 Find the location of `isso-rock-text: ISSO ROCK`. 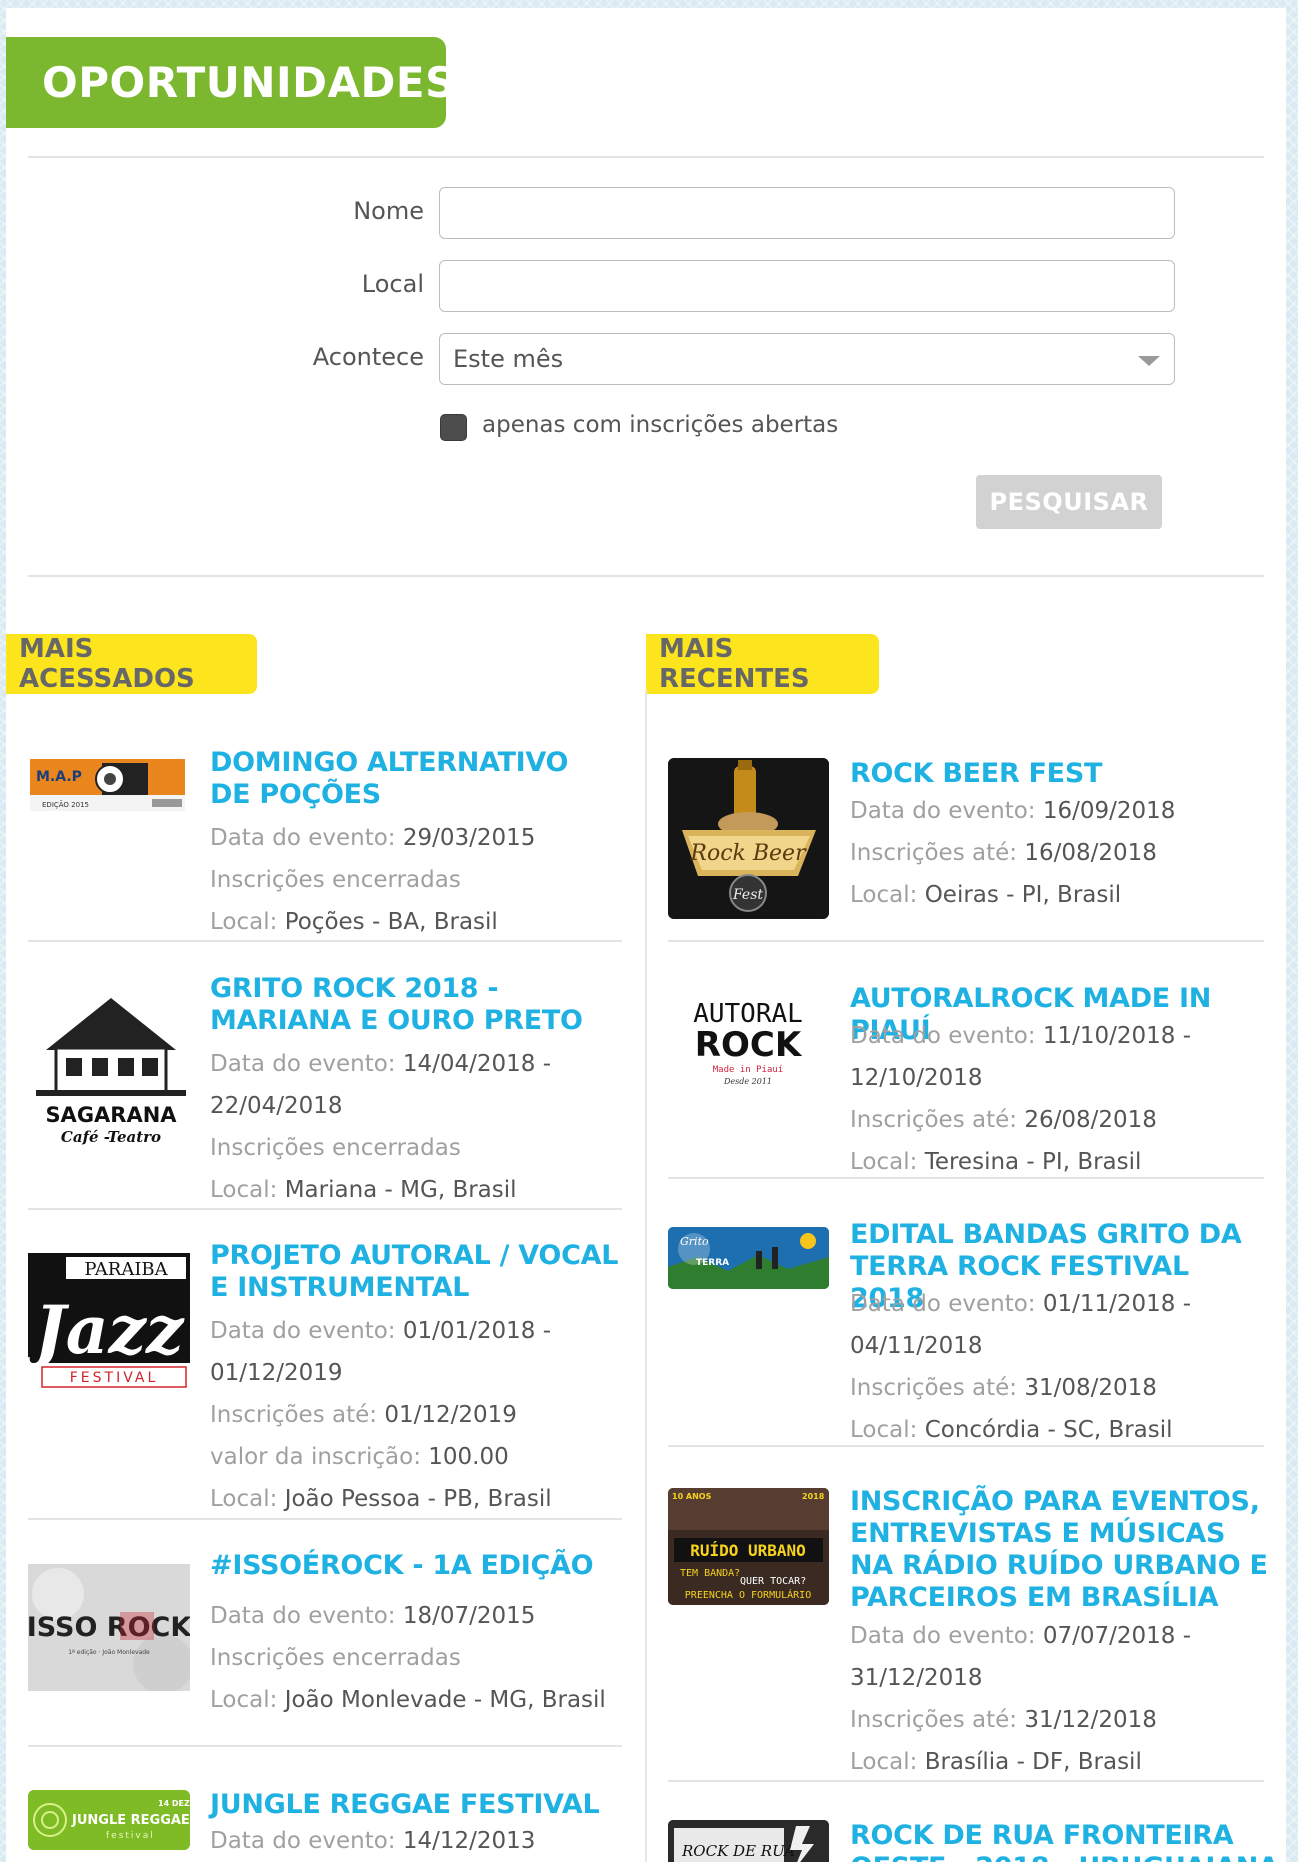

isso-rock-text: ISSO ROCK is located at coordinates (109, 1627).